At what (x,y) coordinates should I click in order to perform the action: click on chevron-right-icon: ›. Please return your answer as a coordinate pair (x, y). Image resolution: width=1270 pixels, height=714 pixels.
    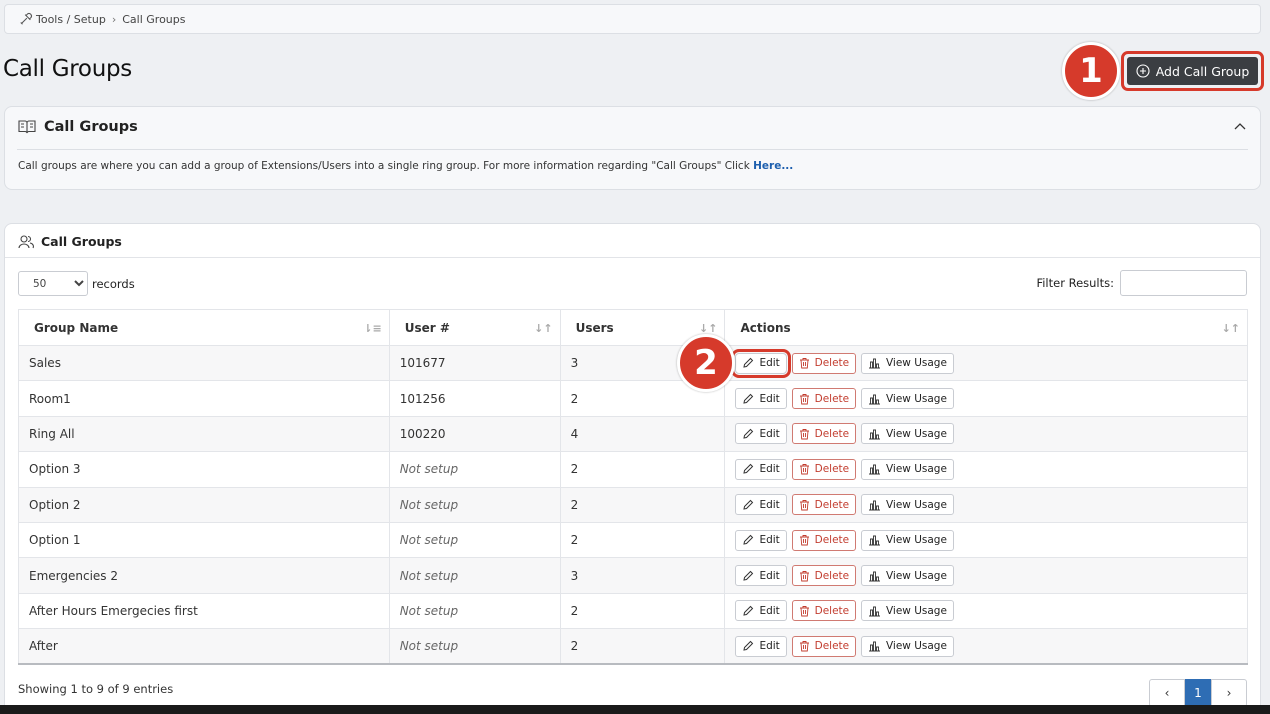
    Looking at the image, I should click on (114, 19).